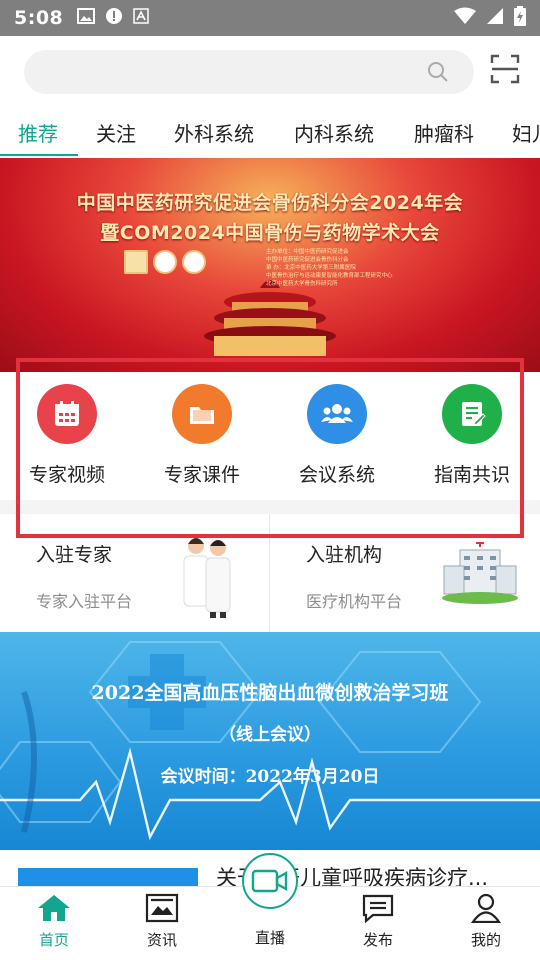 Image resolution: width=540 pixels, height=960 pixels. Describe the element at coordinates (162, 910) in the screenshot. I see `news-icon` at that location.